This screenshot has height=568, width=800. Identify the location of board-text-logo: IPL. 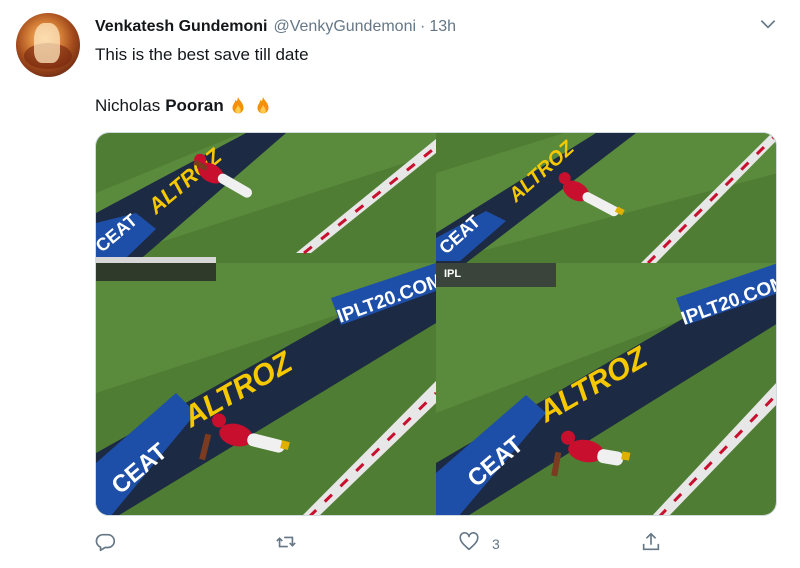
(452, 274).